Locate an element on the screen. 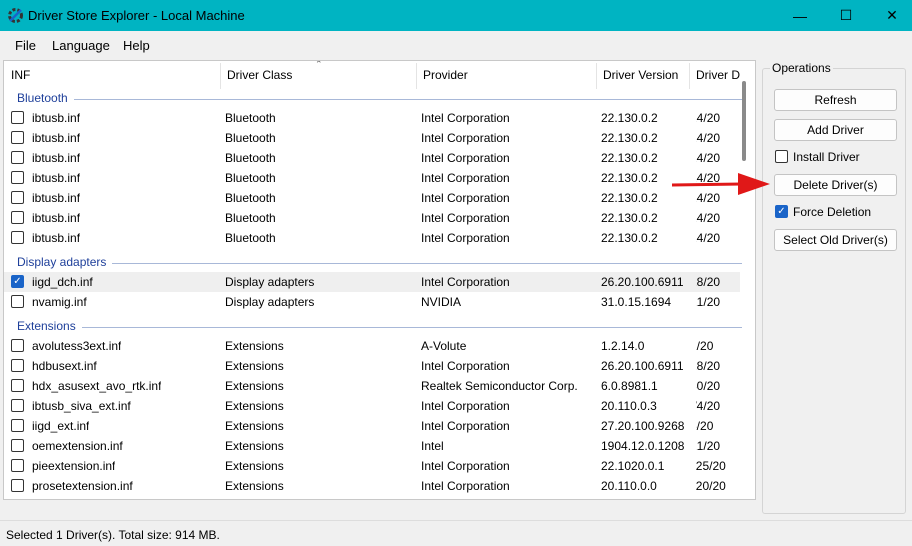 This screenshot has width=912, height=546. date-cell: 7/21/20 is located at coordinates (708, 302).